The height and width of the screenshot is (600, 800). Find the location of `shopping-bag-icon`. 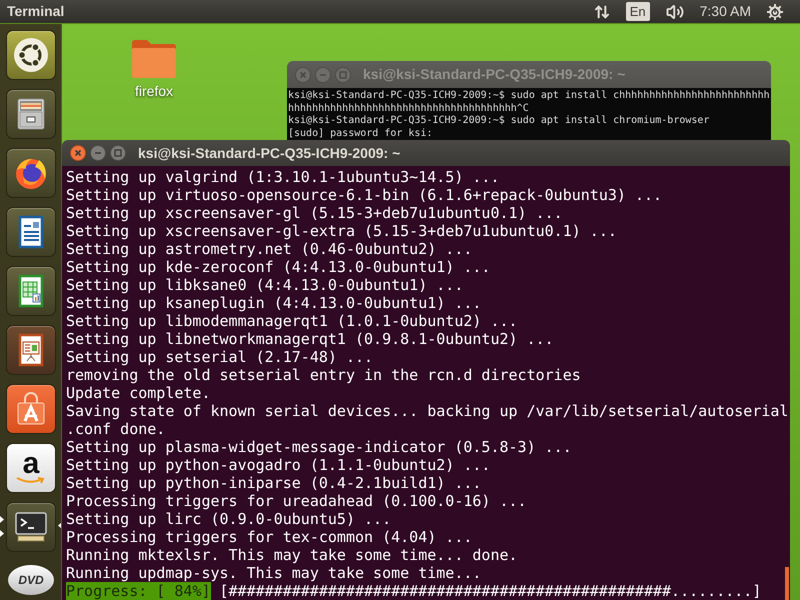

shopping-bag-icon is located at coordinates (31, 409).